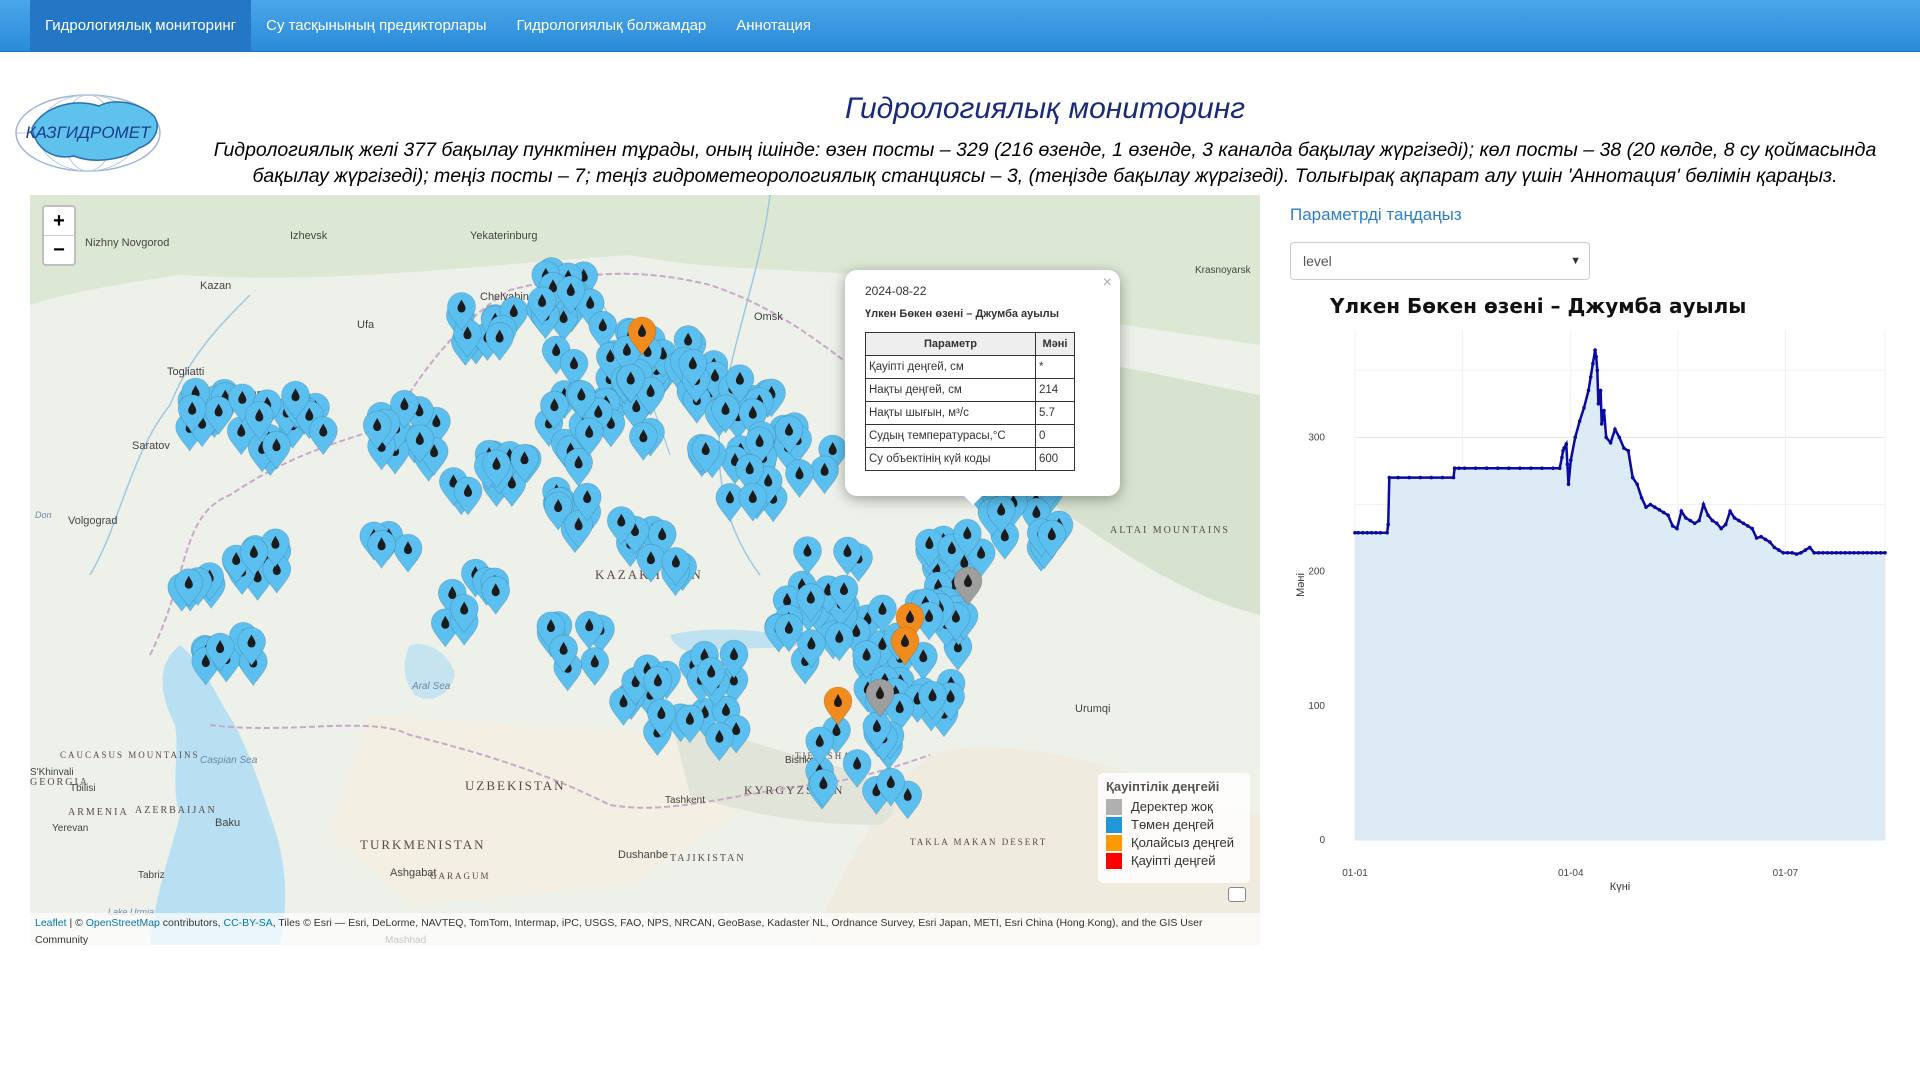 This screenshot has width=1920, height=1080. Describe the element at coordinates (1114, 825) in the screenshot. I see `legend-swatch-blue` at that location.